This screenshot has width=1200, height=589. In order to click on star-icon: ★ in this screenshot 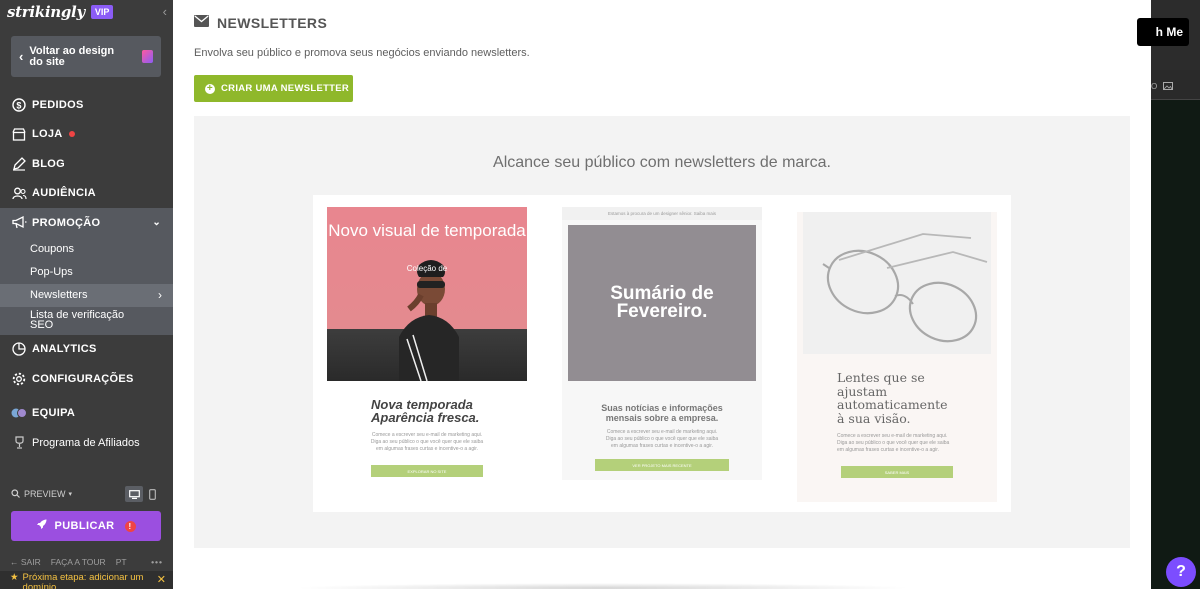, I will do `click(14, 577)`.